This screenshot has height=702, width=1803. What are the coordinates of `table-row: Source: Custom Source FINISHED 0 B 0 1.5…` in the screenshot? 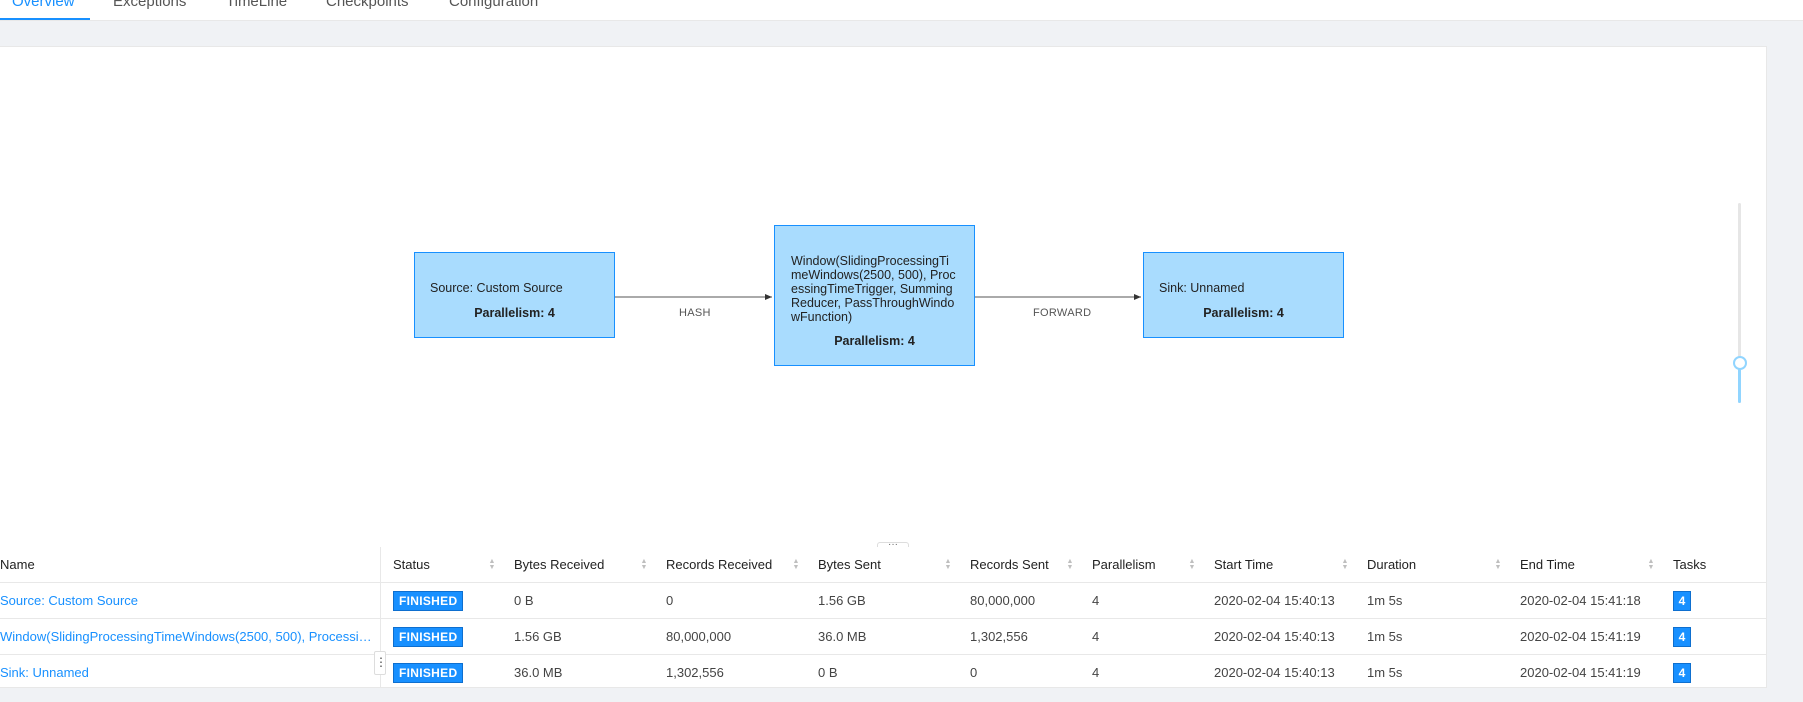 It's located at (883, 601).